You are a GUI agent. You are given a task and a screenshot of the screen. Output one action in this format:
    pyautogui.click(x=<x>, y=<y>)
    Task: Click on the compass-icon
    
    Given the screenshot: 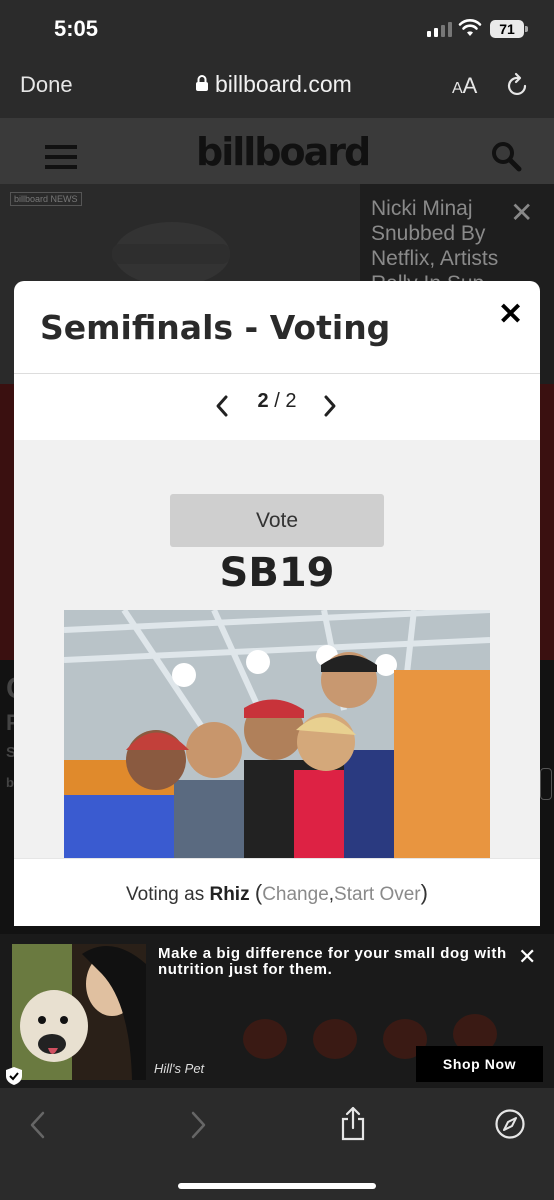 What is the action you would take?
    pyautogui.click(x=510, y=1126)
    